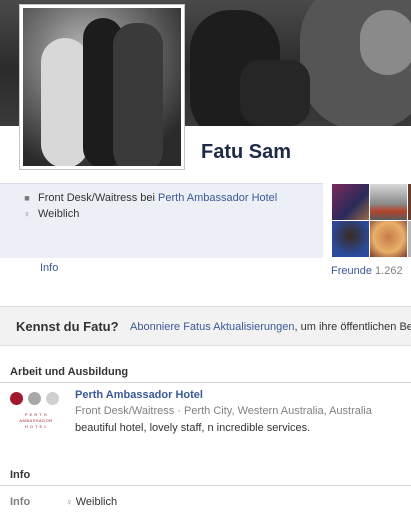  I want to click on employer-logo: P E R T H AMBASSADOR H O T E L, so click(36, 413).